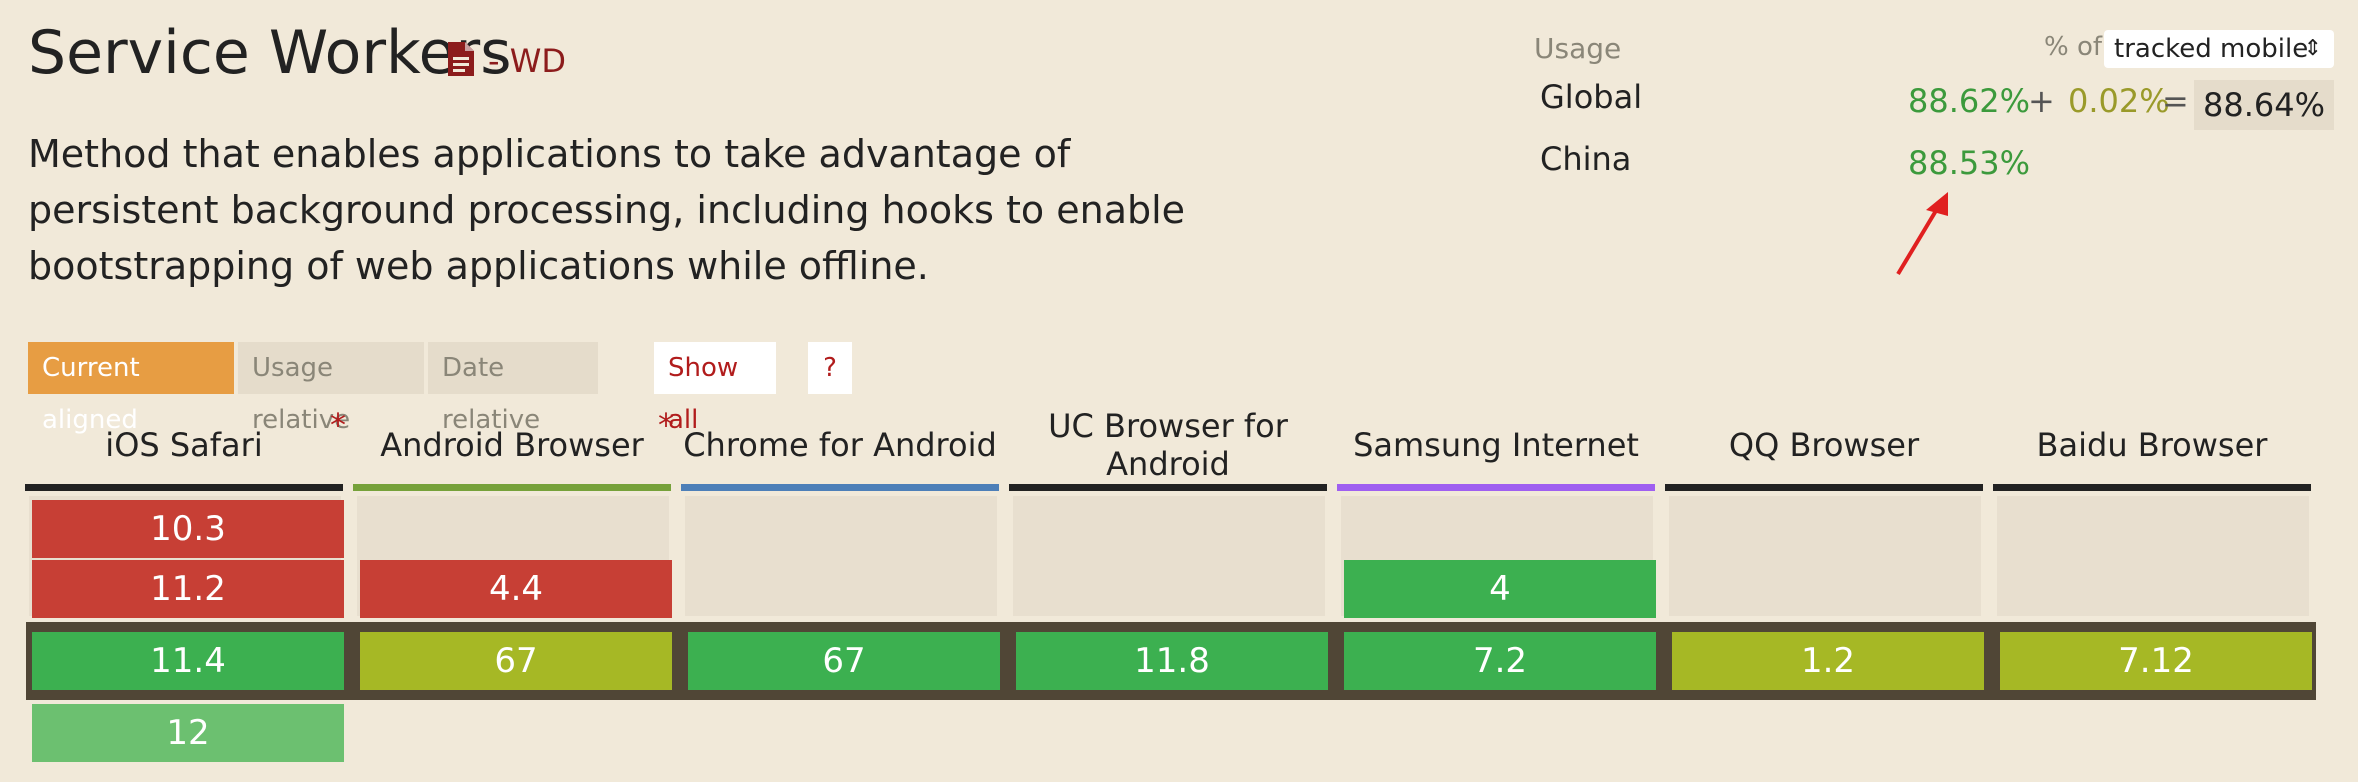 The image size is (2358, 782). I want to click on version-cell: 12, so click(188, 733).